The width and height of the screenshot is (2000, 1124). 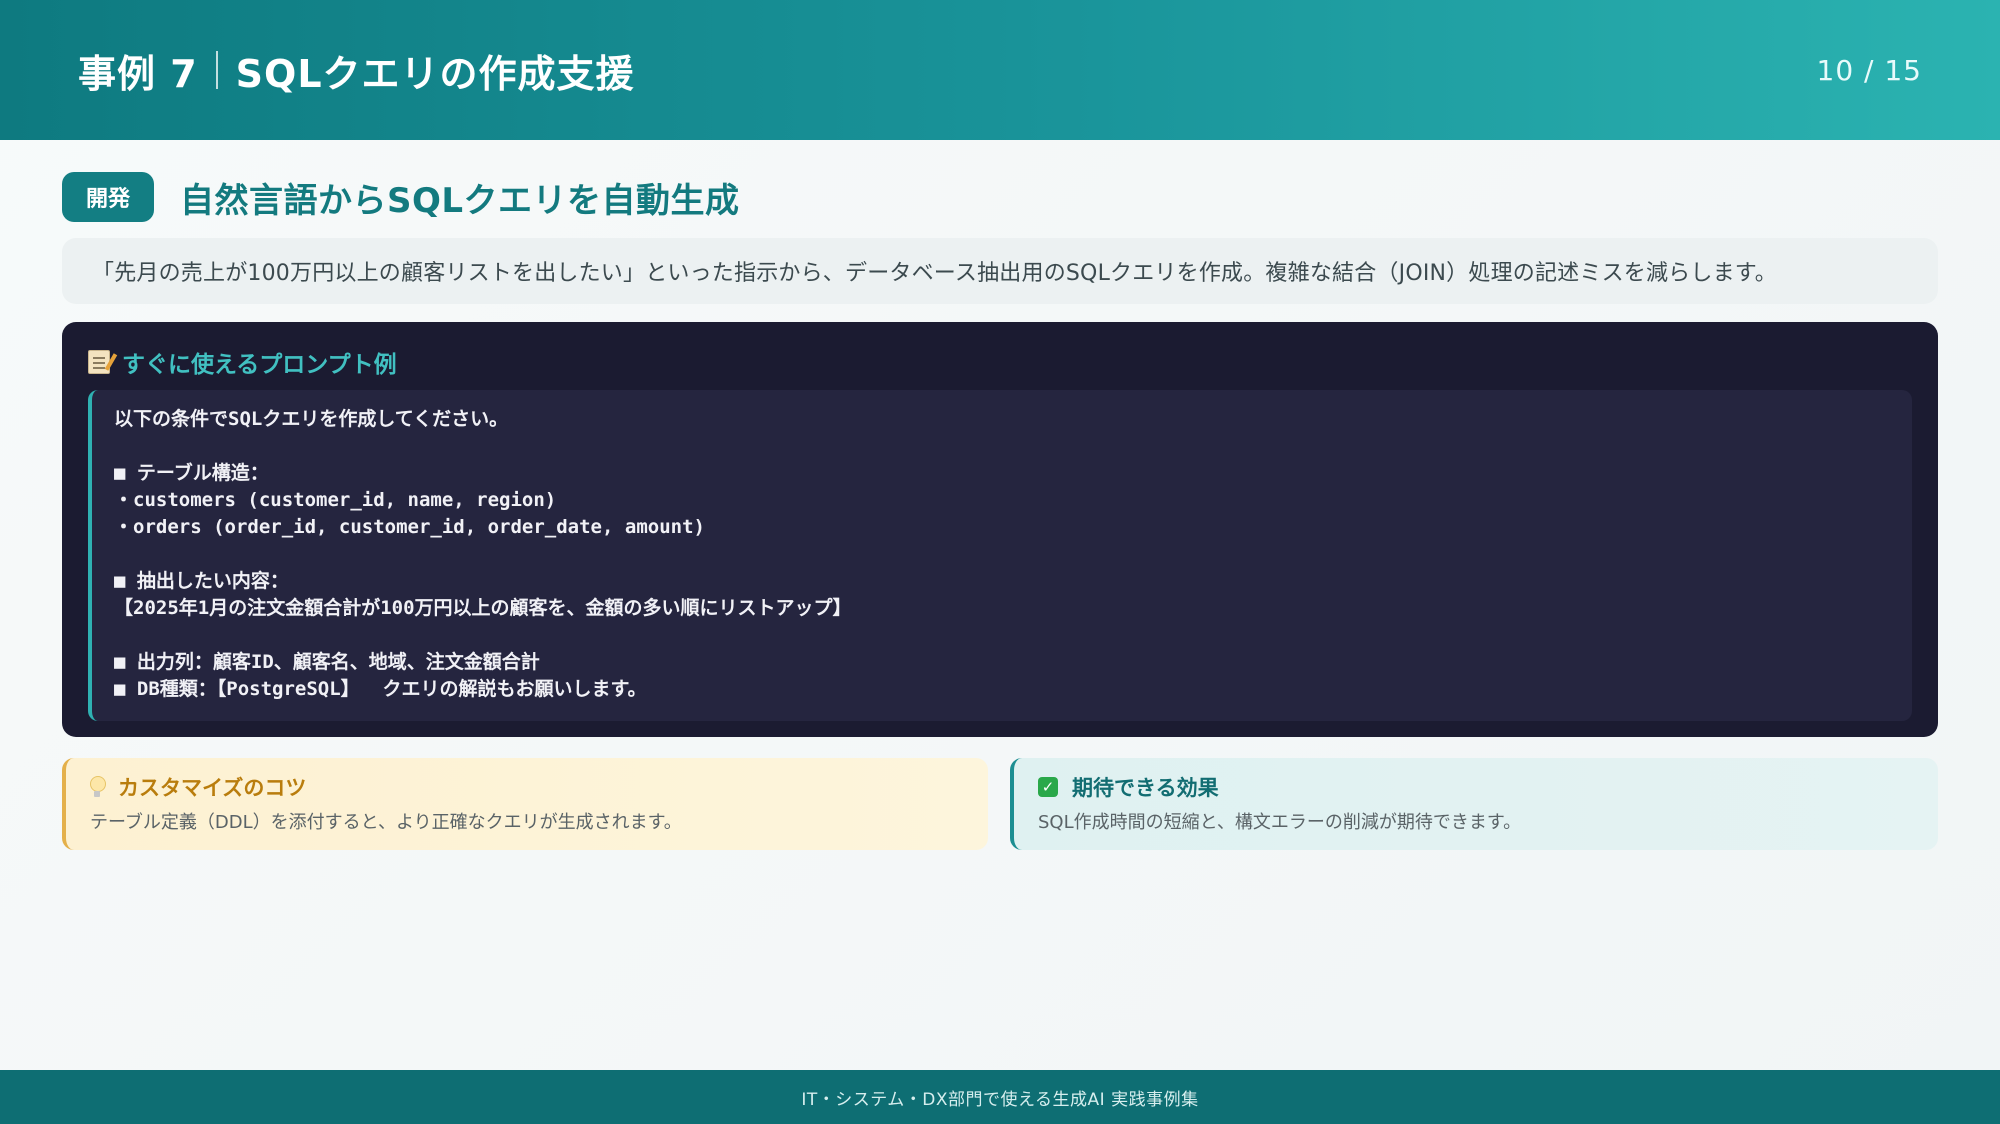 What do you see at coordinates (1048, 787) in the screenshot?
I see `check-icon: ✓` at bounding box center [1048, 787].